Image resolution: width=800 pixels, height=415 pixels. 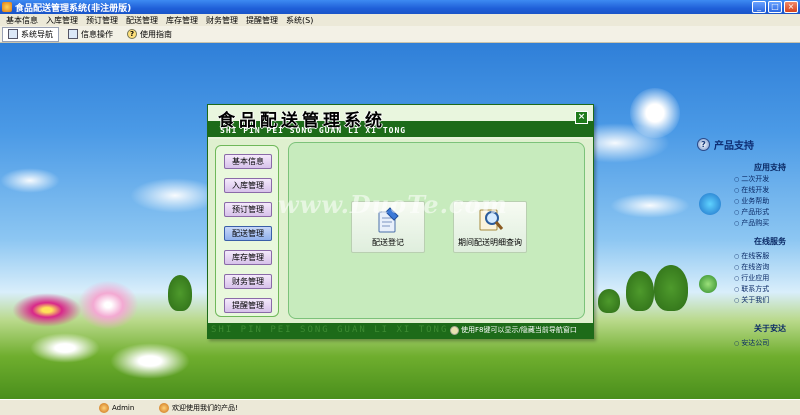 I want to click on menu-system: 系统(S), so click(x=299, y=20).